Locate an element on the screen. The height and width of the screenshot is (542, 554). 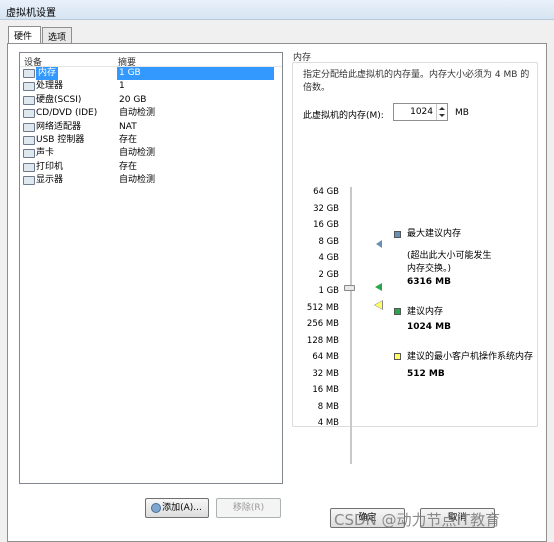
device-summary: 1 GB is located at coordinates (195, 74).